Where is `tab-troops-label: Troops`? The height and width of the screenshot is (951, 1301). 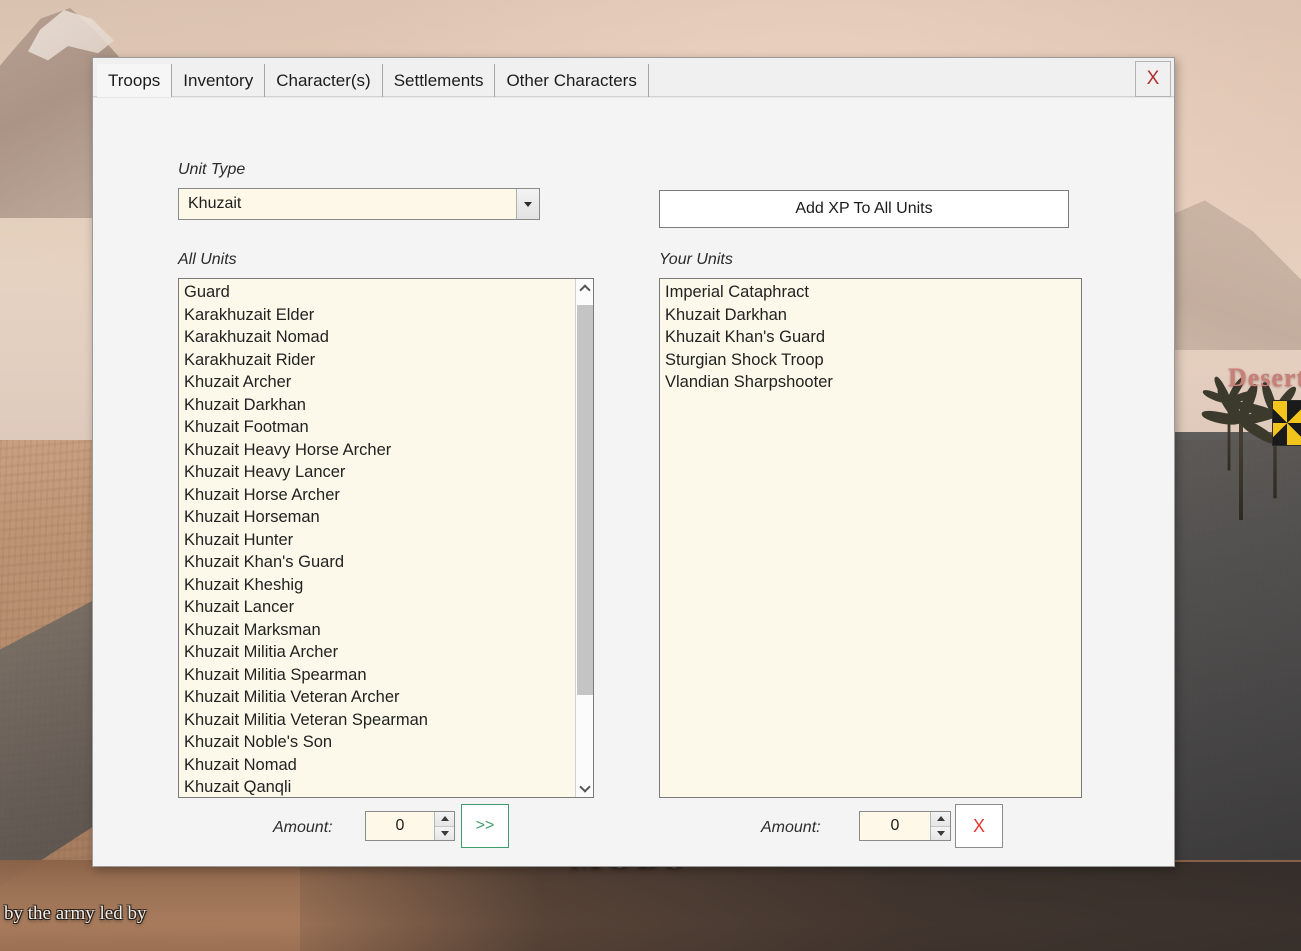 tab-troops-label: Troops is located at coordinates (134, 80).